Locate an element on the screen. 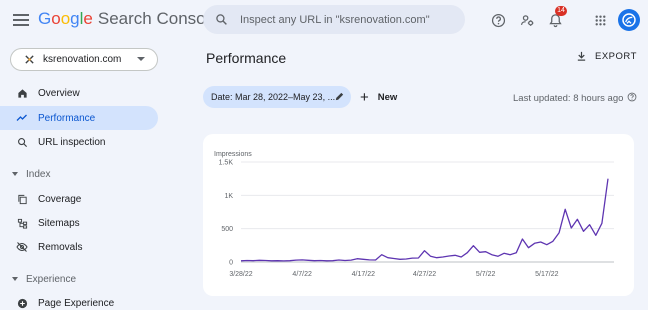 This screenshot has height=310, width=648. x-tick-label: 3/28/22 is located at coordinates (240, 274).